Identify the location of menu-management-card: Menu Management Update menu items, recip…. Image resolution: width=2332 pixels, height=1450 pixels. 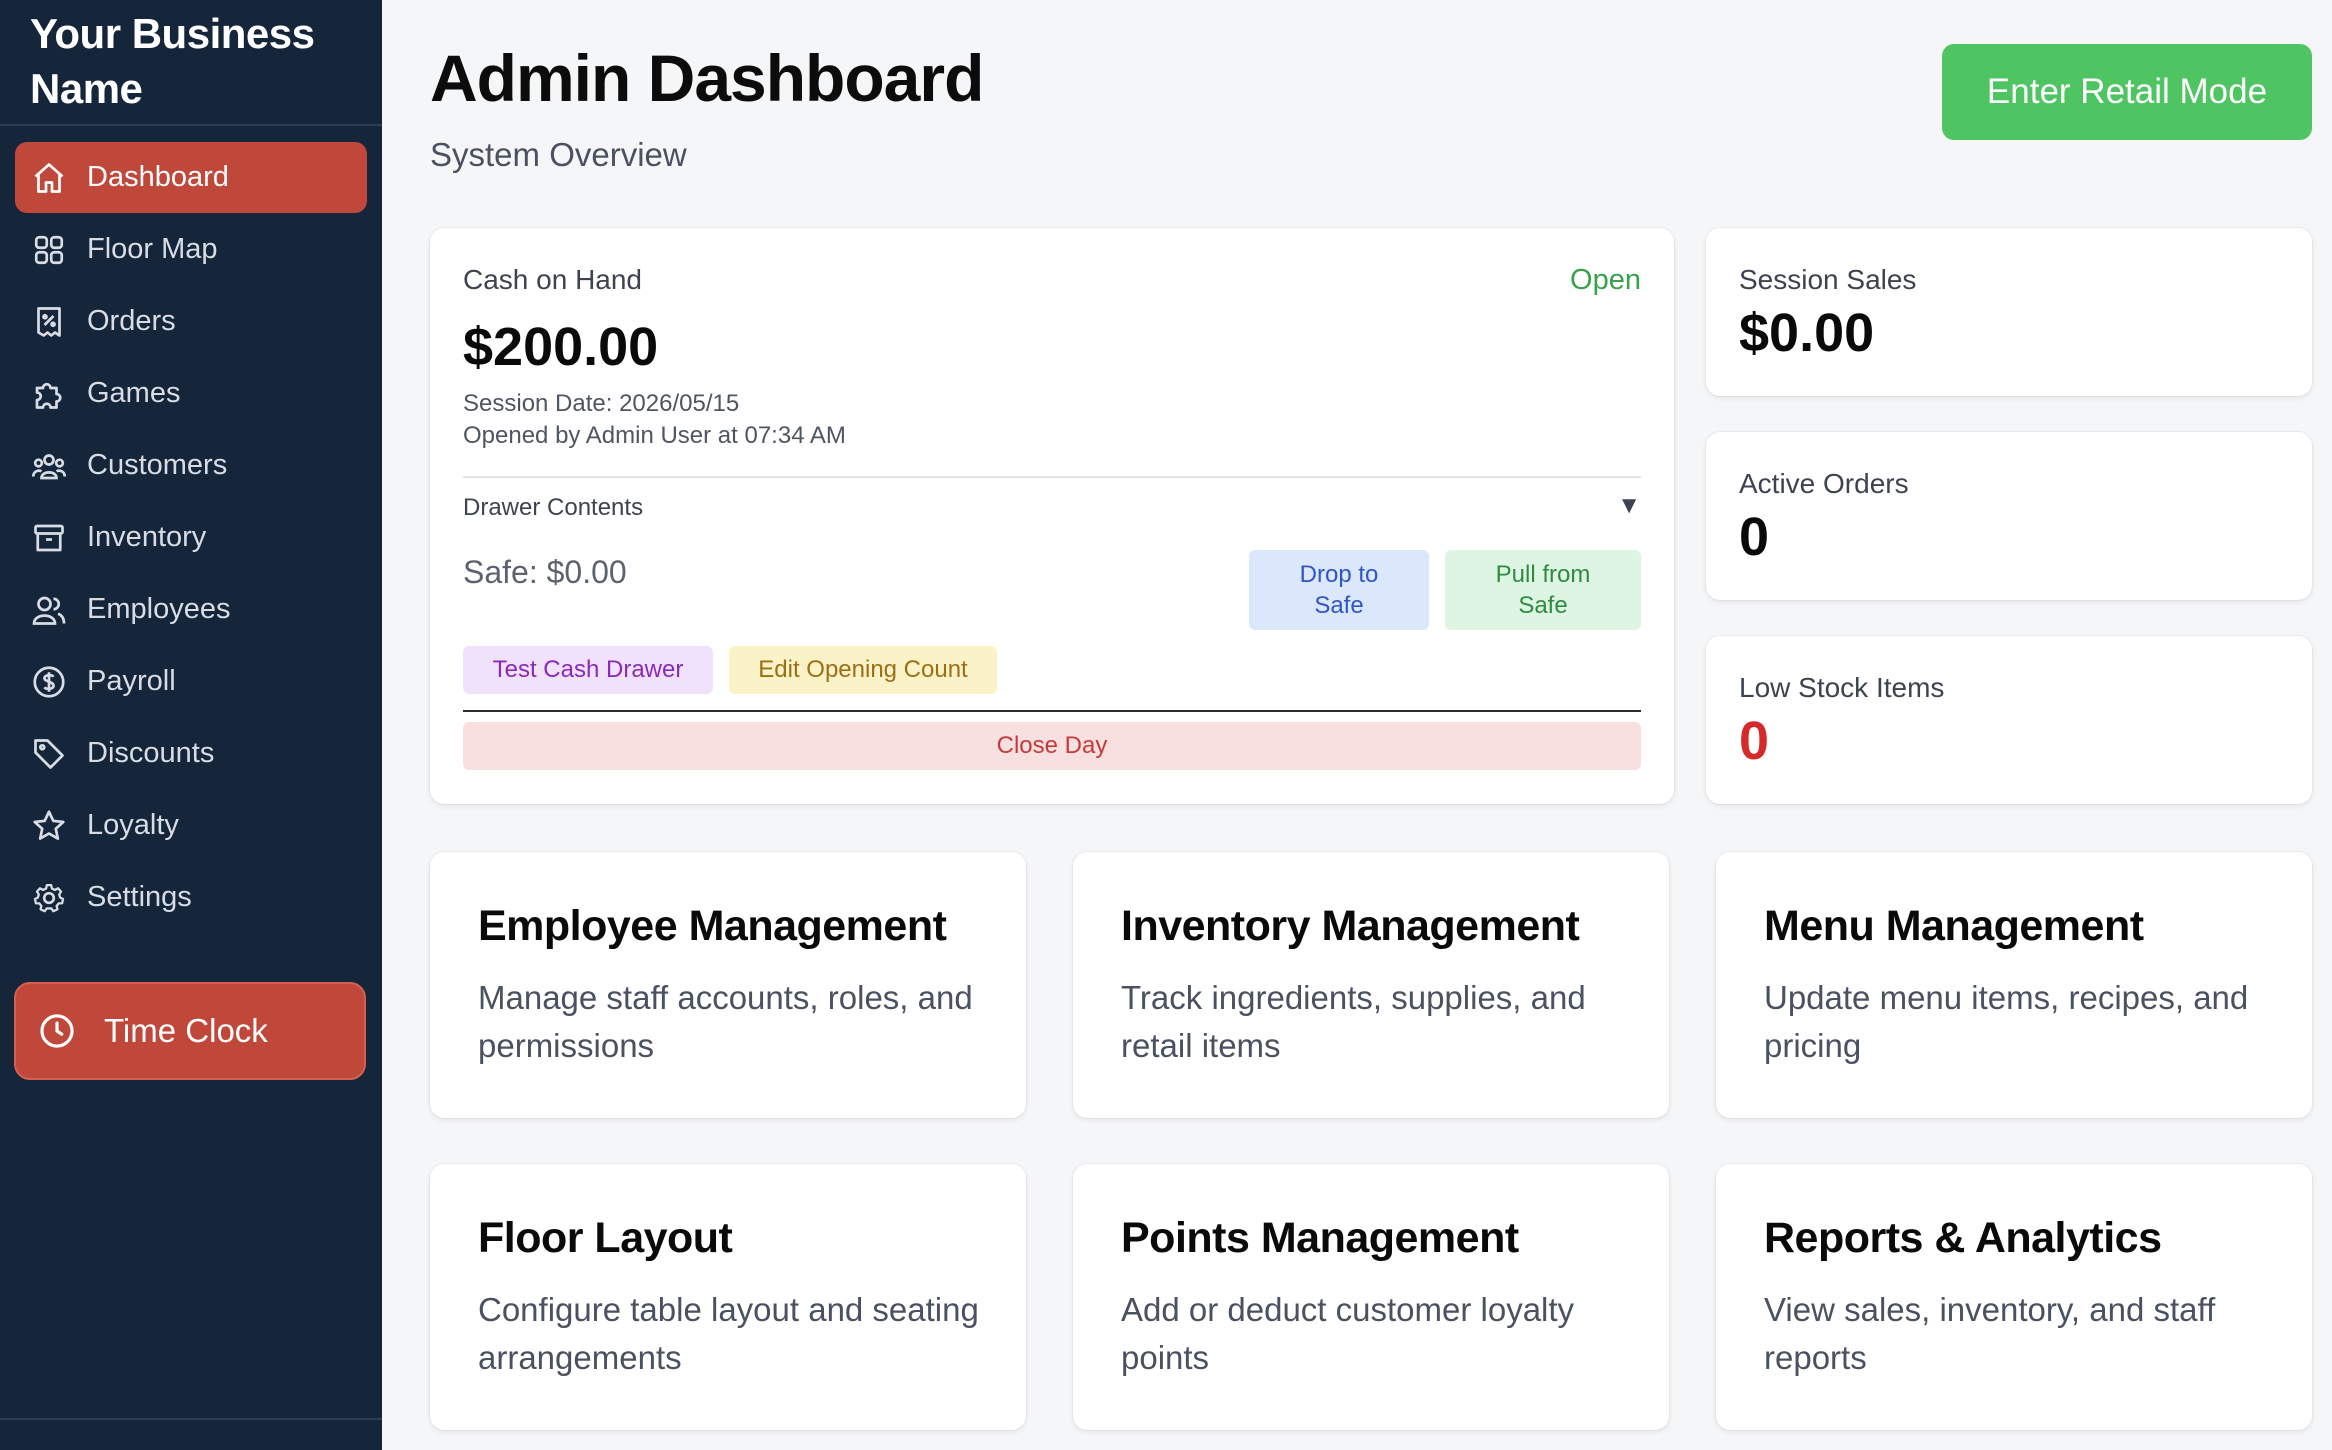
(2014, 985).